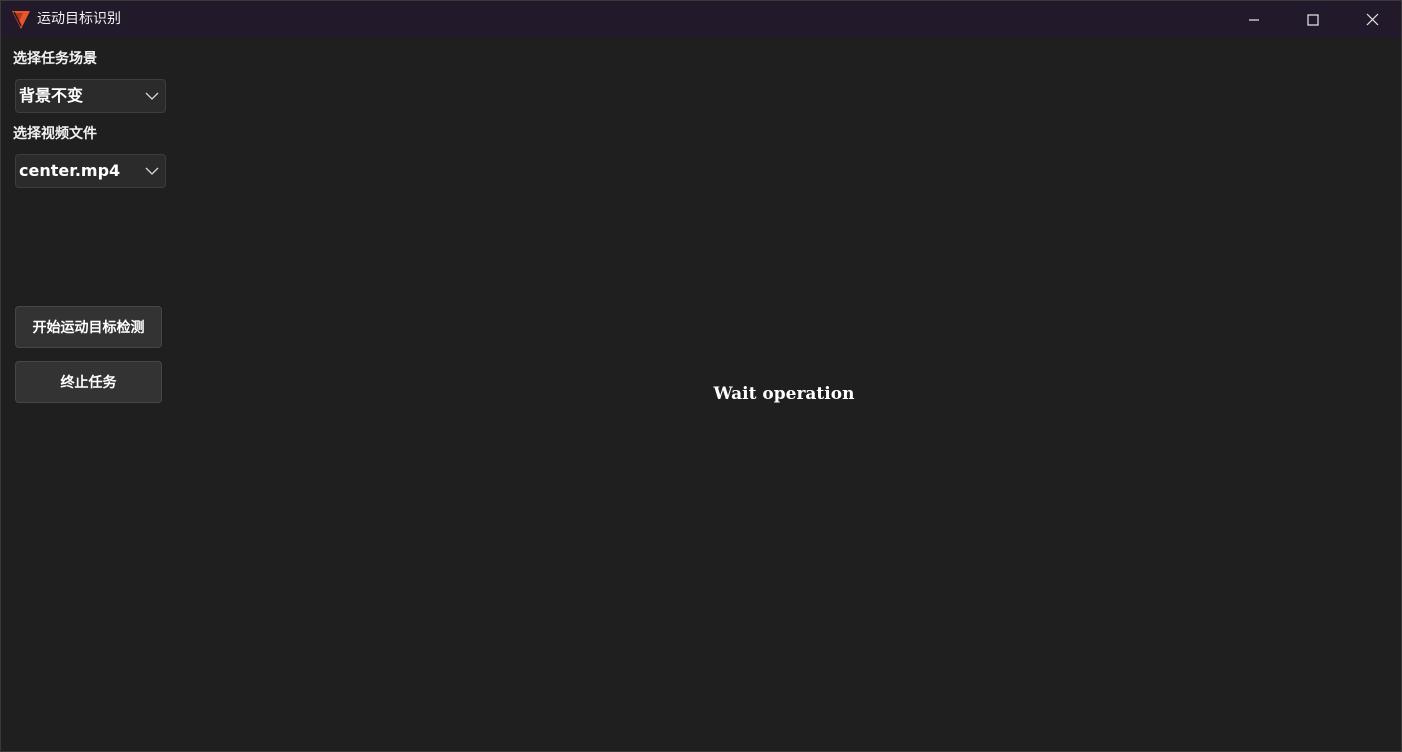  What do you see at coordinates (88, 382) in the screenshot?
I see `stop-task-button: 终止任务` at bounding box center [88, 382].